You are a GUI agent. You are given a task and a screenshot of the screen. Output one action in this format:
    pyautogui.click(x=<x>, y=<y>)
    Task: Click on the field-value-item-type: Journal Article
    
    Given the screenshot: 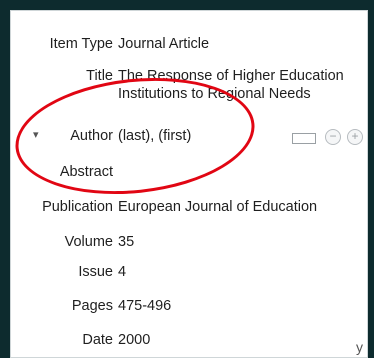 What is the action you would take?
    pyautogui.click(x=163, y=44)
    